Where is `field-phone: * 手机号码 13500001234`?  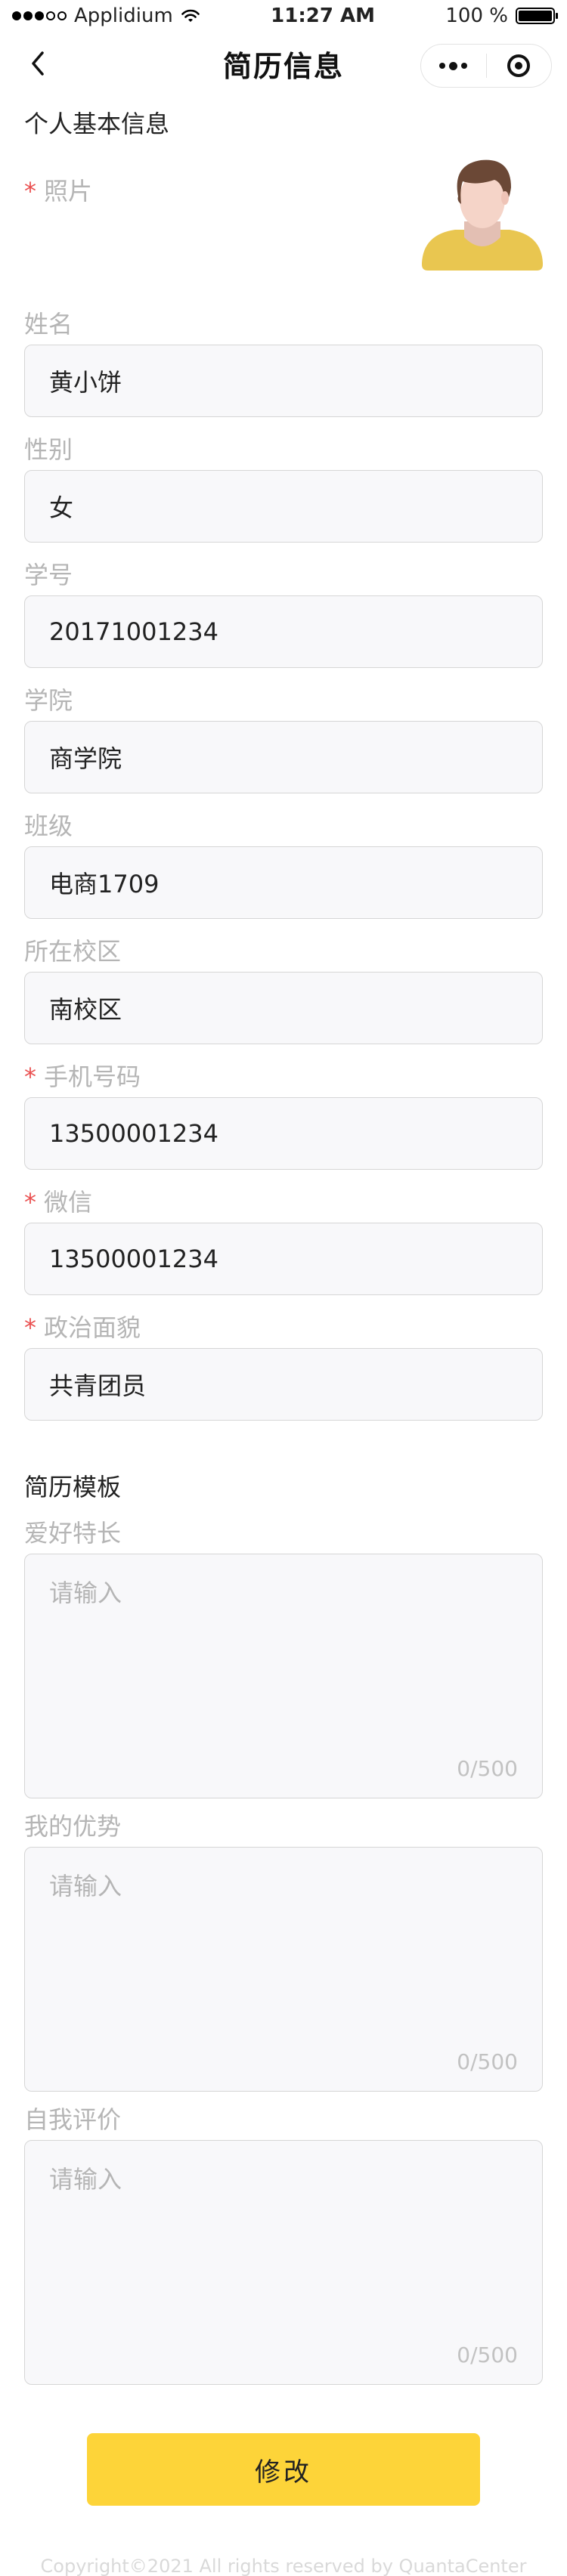
field-phone: * 手机号码 13500001234 is located at coordinates (283, 1116).